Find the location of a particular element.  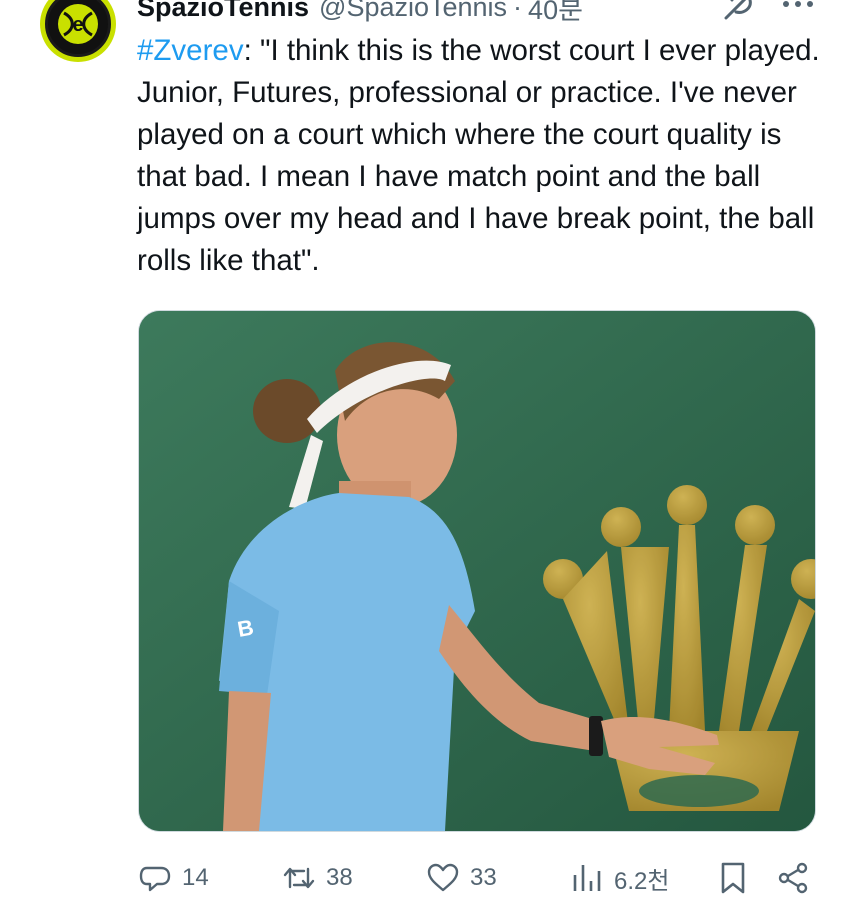

repost-button: 38 is located at coordinates (317, 878).